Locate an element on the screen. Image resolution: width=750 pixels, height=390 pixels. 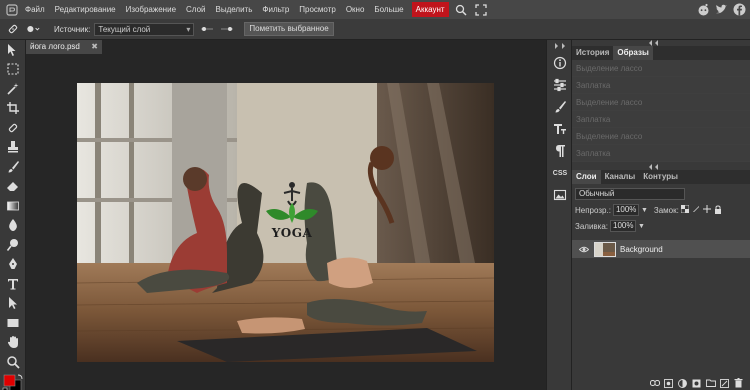
pen-tool-icon is located at coordinates (13, 265).